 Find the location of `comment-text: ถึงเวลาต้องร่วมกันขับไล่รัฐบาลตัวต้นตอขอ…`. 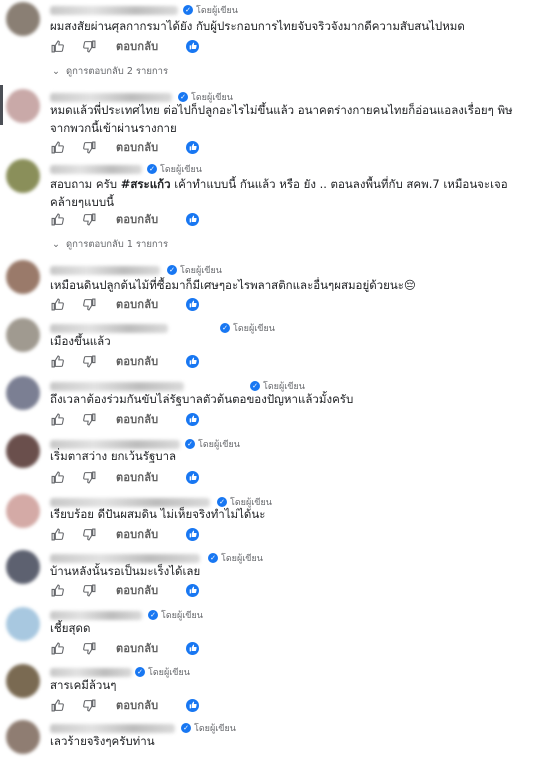

comment-text: ถึงเวลาต้องร่วมกันขับไล่รัฐบาลตัวต้นตอขอ… is located at coordinates (202, 399).